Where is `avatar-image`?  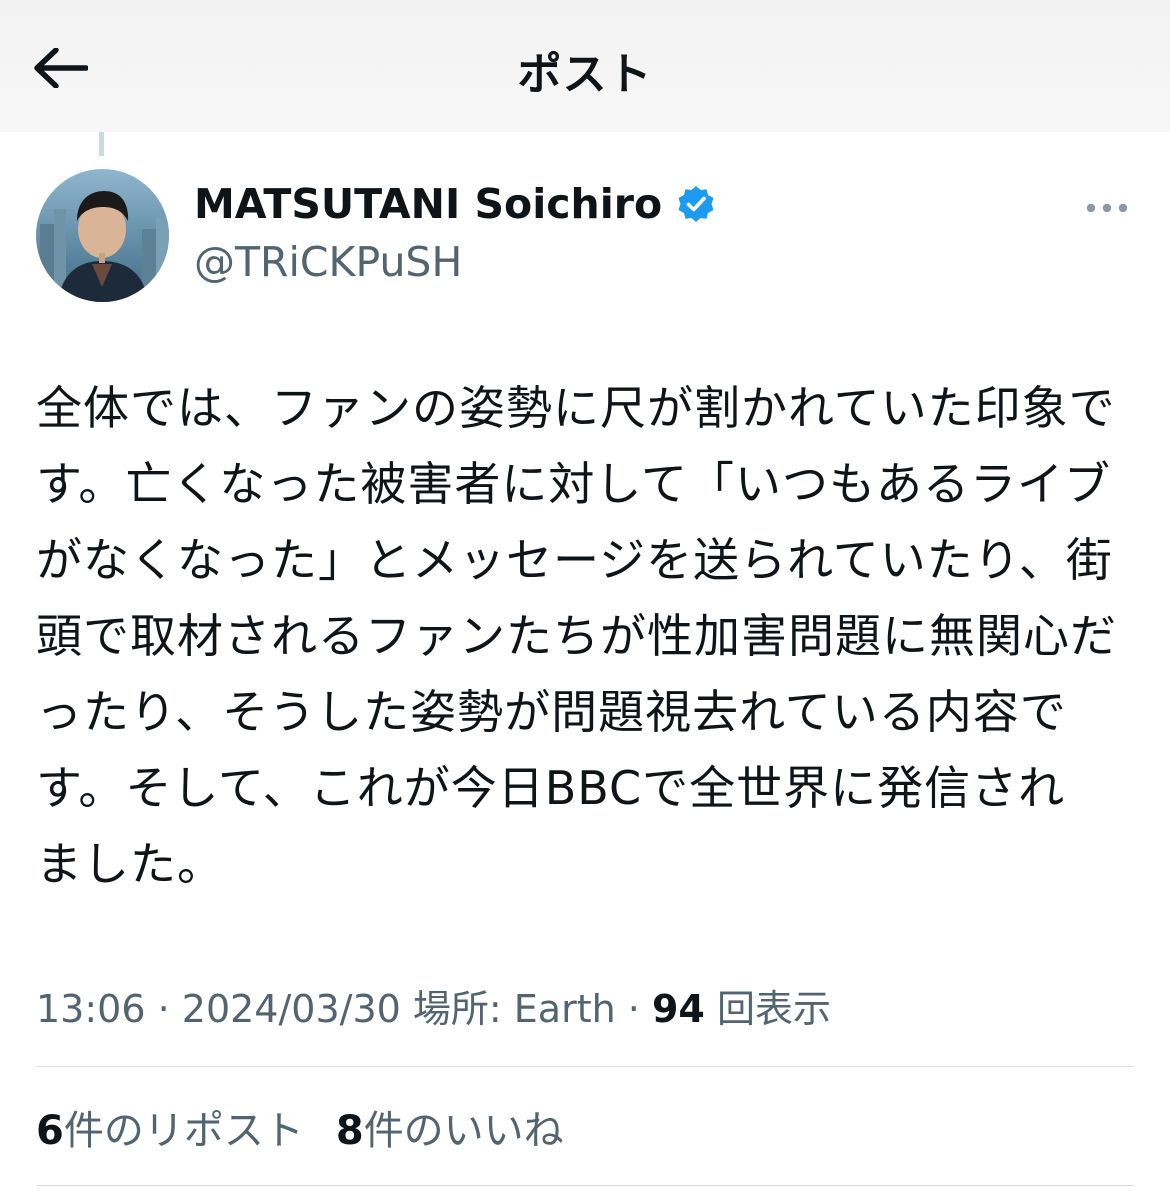 avatar-image is located at coordinates (102, 235).